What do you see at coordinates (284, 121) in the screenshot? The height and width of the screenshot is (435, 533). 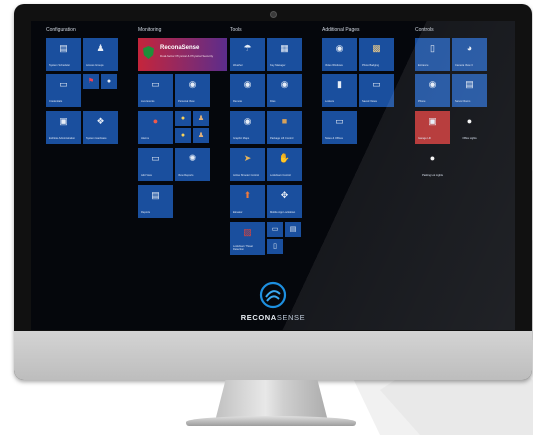 I see `package-icon: ■` at bounding box center [284, 121].